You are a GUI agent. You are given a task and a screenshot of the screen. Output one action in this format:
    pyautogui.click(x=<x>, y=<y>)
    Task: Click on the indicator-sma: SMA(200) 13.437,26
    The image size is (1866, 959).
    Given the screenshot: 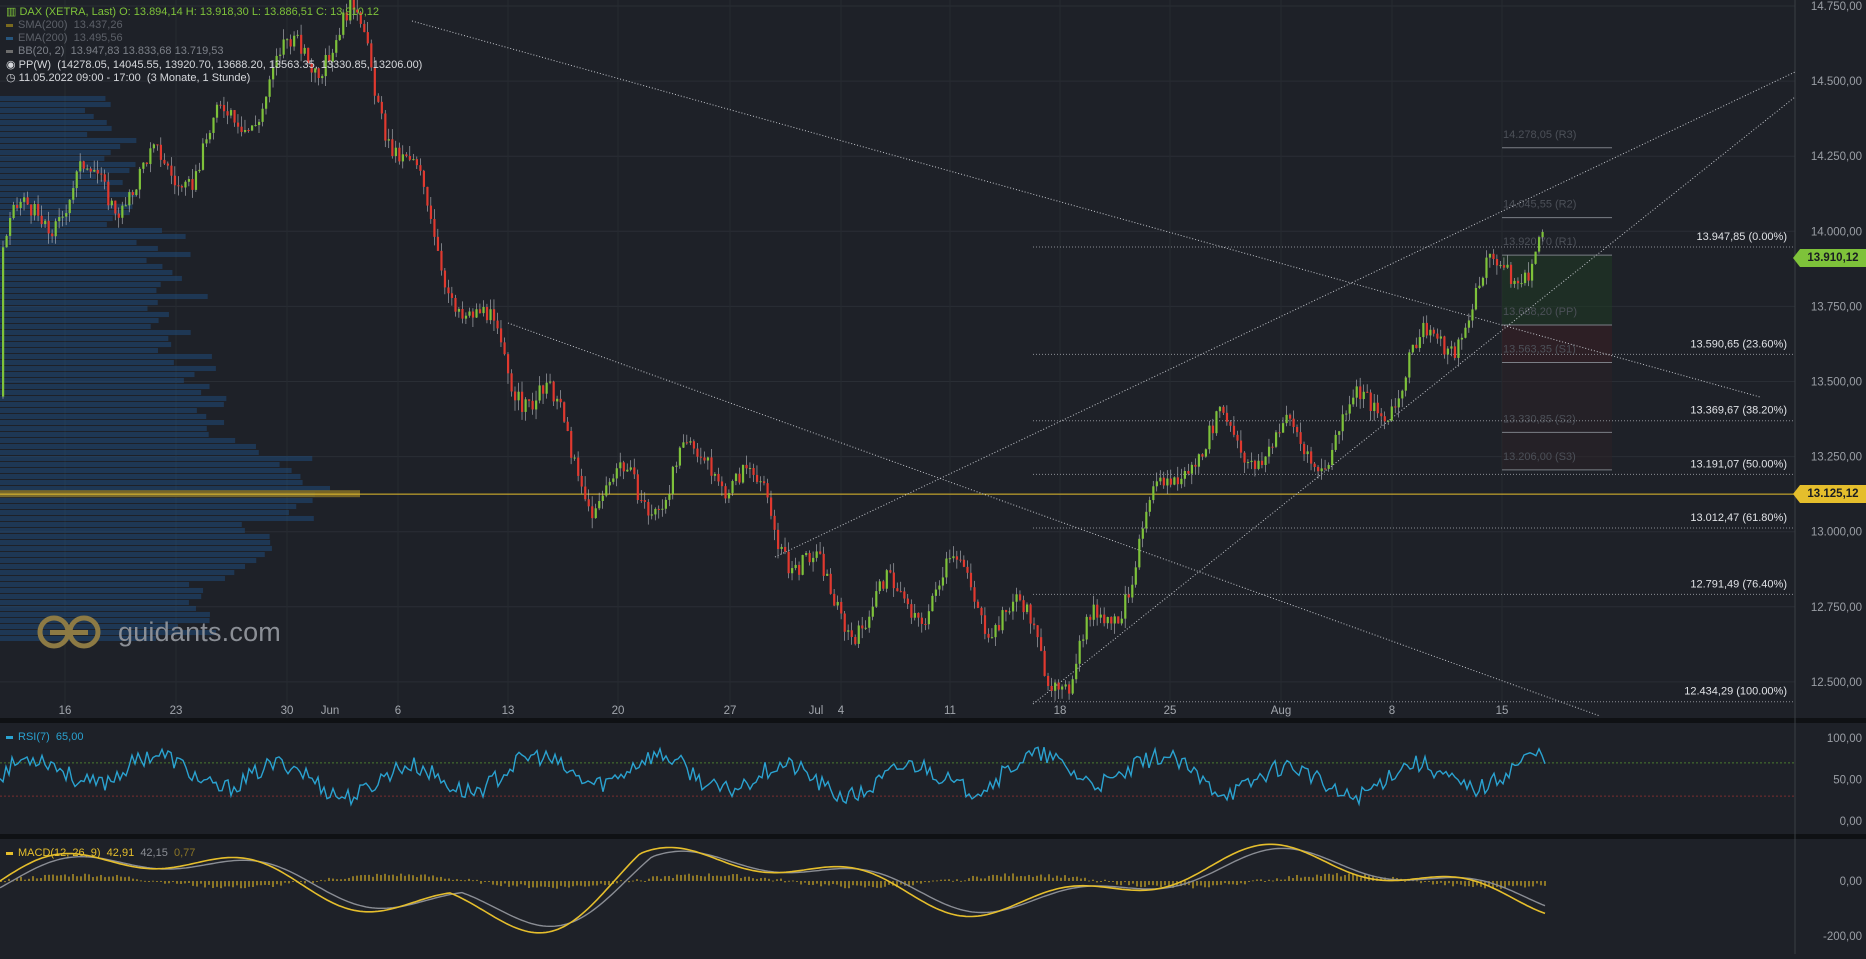 What is the action you would take?
    pyautogui.click(x=64, y=25)
    